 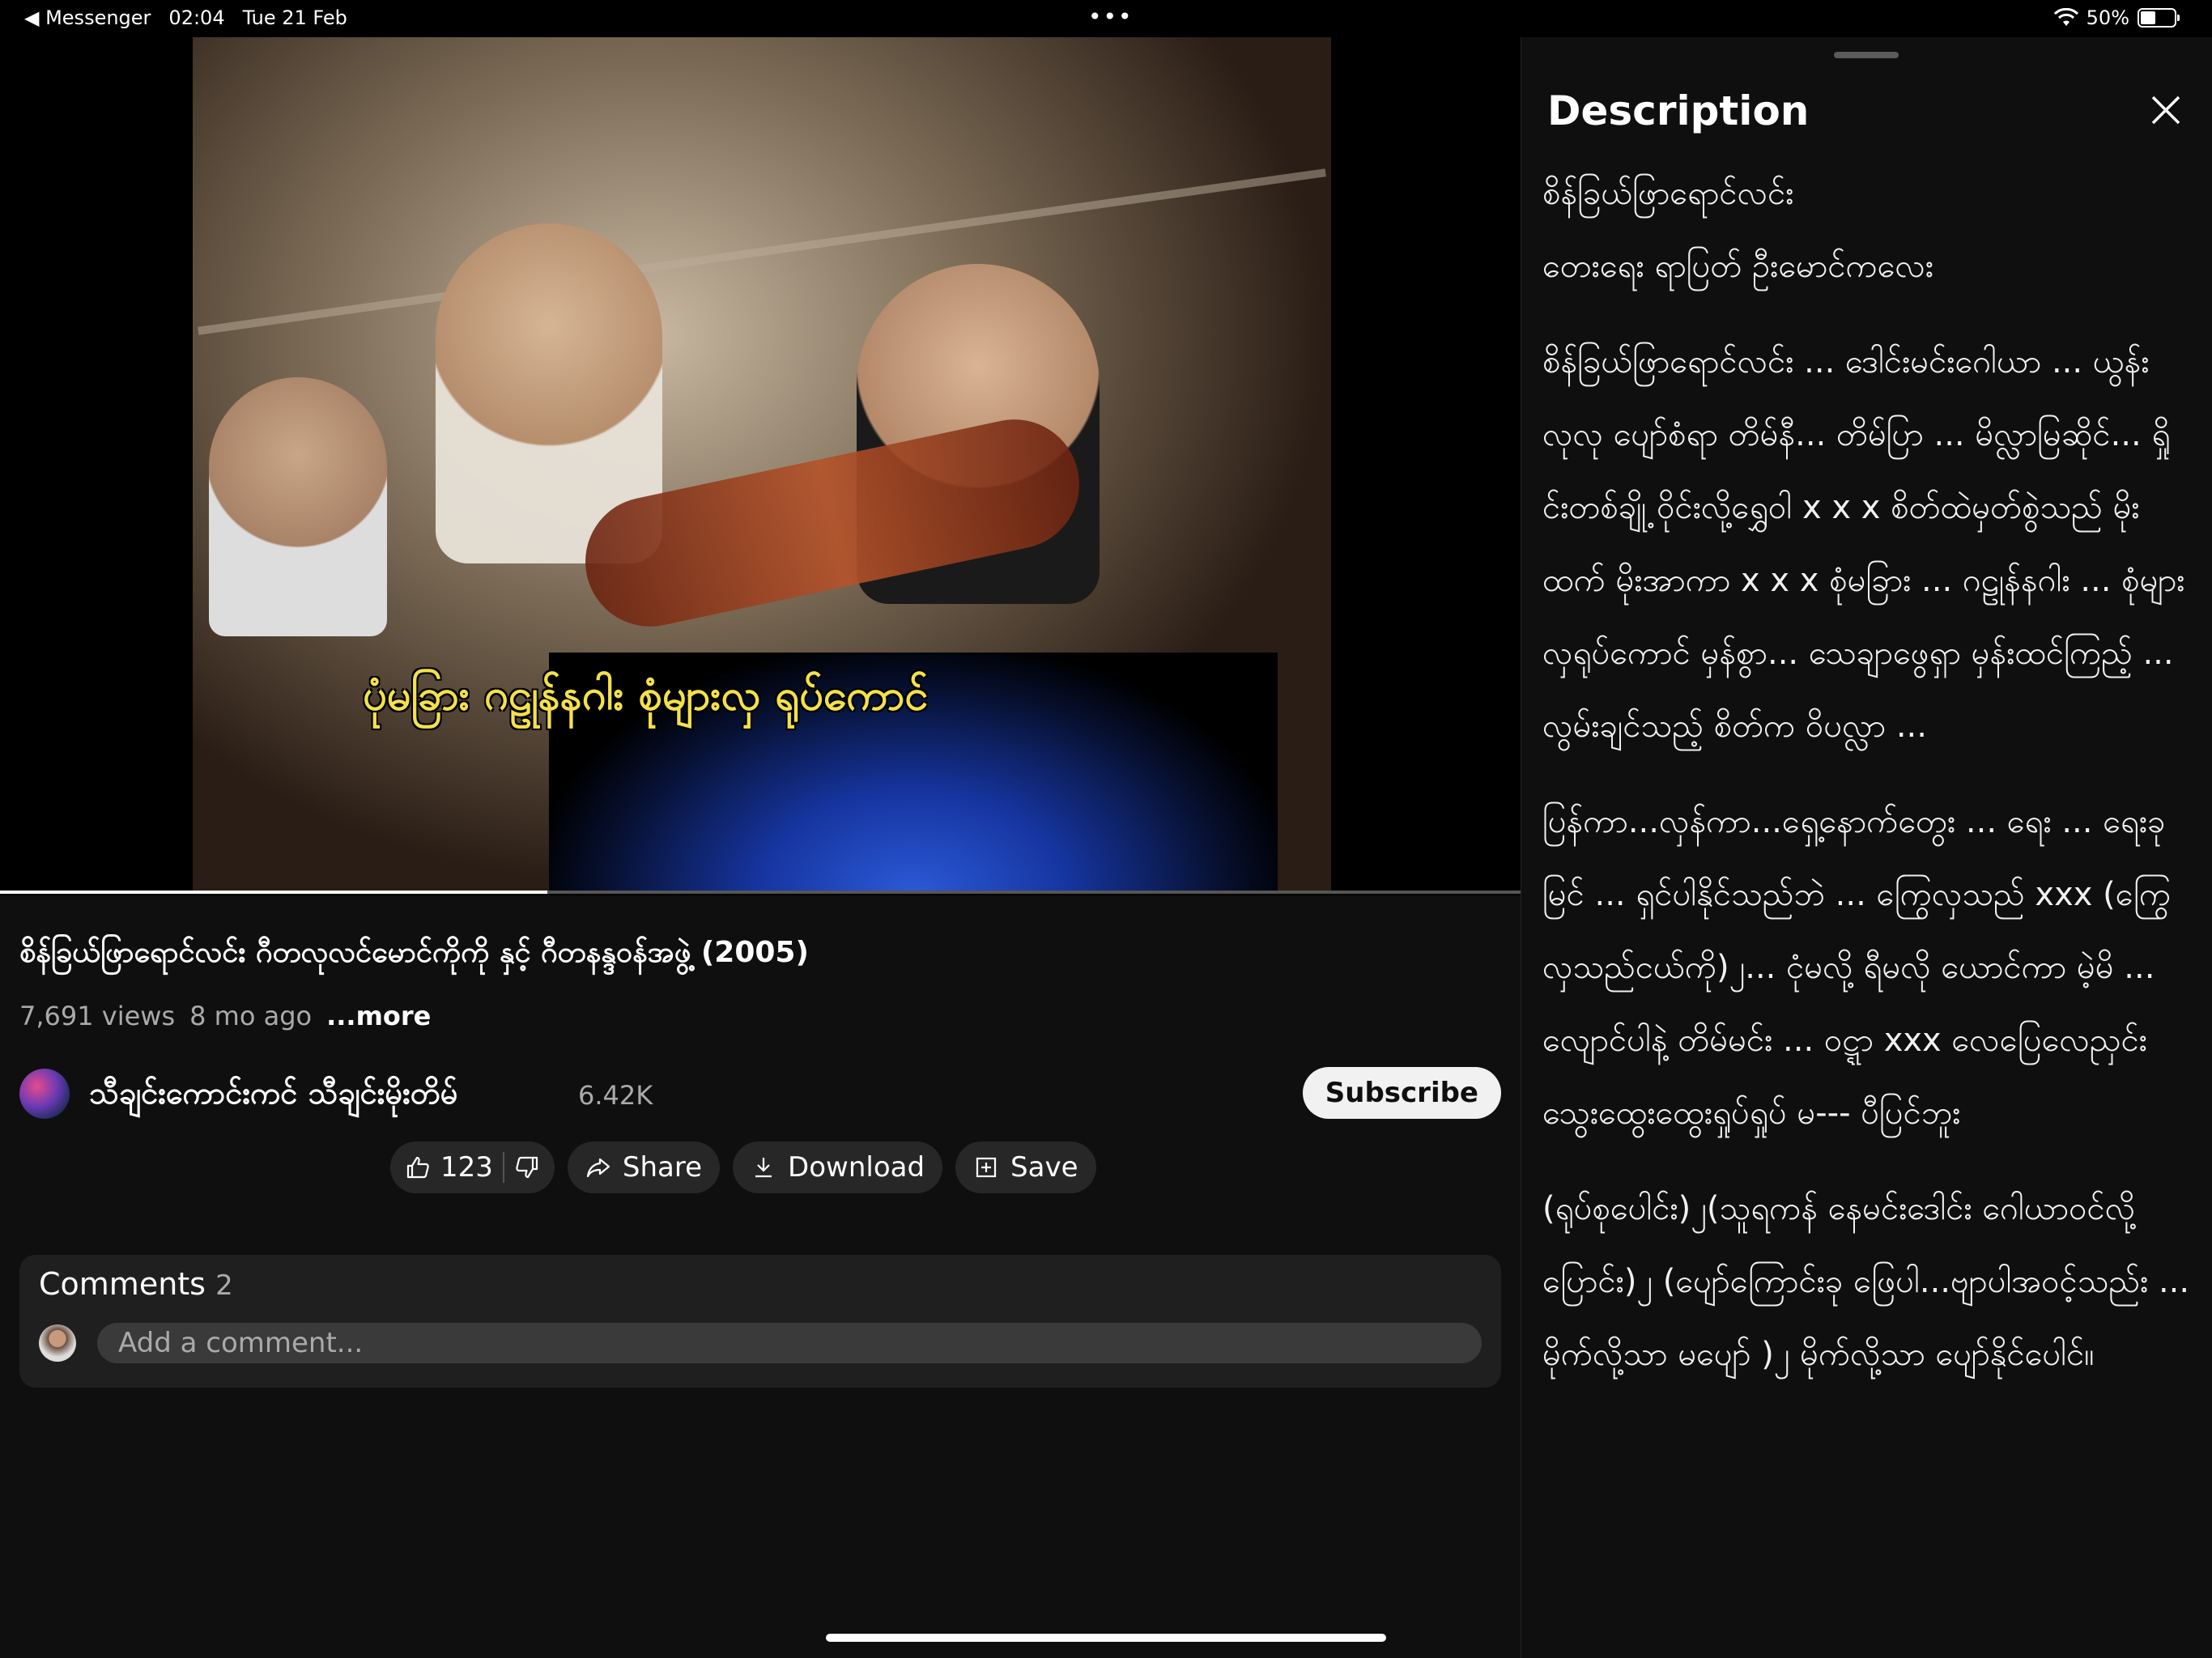 What do you see at coordinates (57, 1343) in the screenshot?
I see `user-avatar` at bounding box center [57, 1343].